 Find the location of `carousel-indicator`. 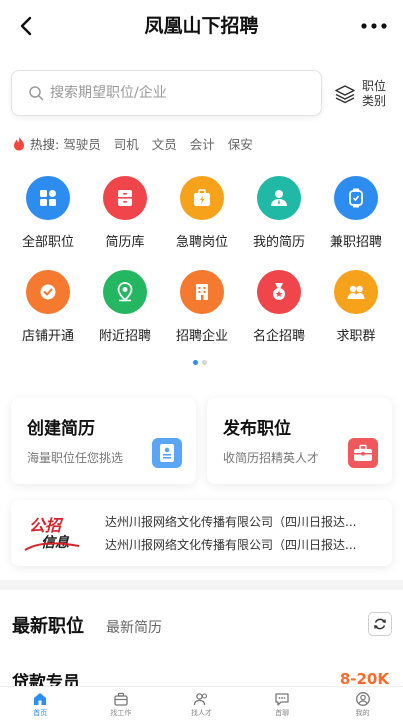

carousel-indicator is located at coordinates (202, 362).